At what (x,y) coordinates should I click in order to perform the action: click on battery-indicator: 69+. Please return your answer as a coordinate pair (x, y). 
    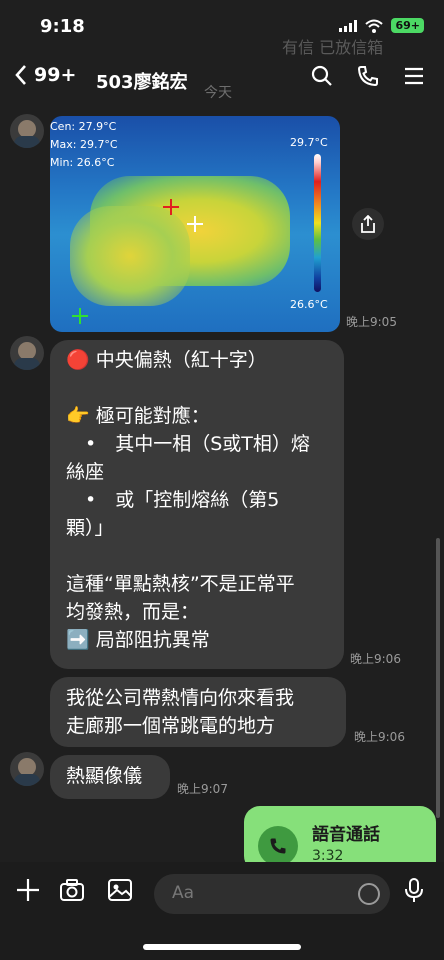
    Looking at the image, I should click on (407, 25).